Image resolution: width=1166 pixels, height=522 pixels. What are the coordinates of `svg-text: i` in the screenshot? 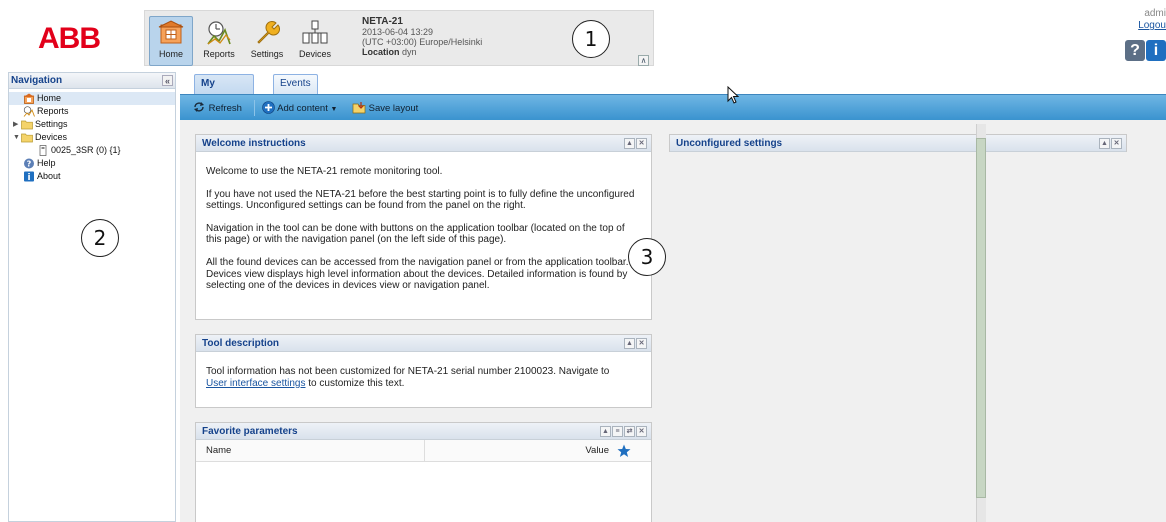 It's located at (28, 177).